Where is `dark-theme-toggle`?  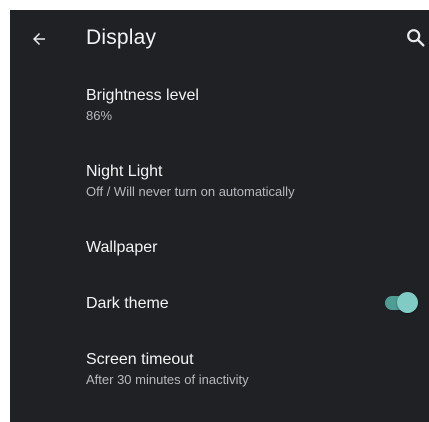 dark-theme-toggle is located at coordinates (400, 303).